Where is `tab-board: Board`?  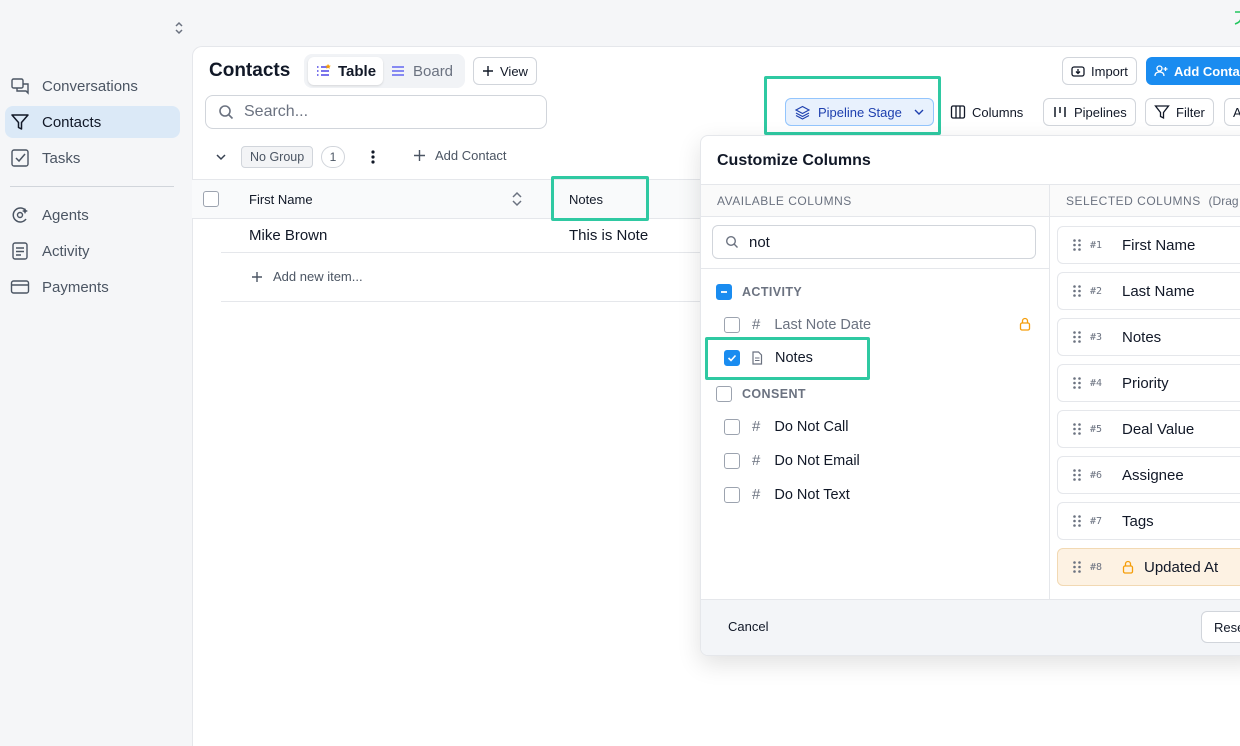 tab-board: Board is located at coordinates (421, 71).